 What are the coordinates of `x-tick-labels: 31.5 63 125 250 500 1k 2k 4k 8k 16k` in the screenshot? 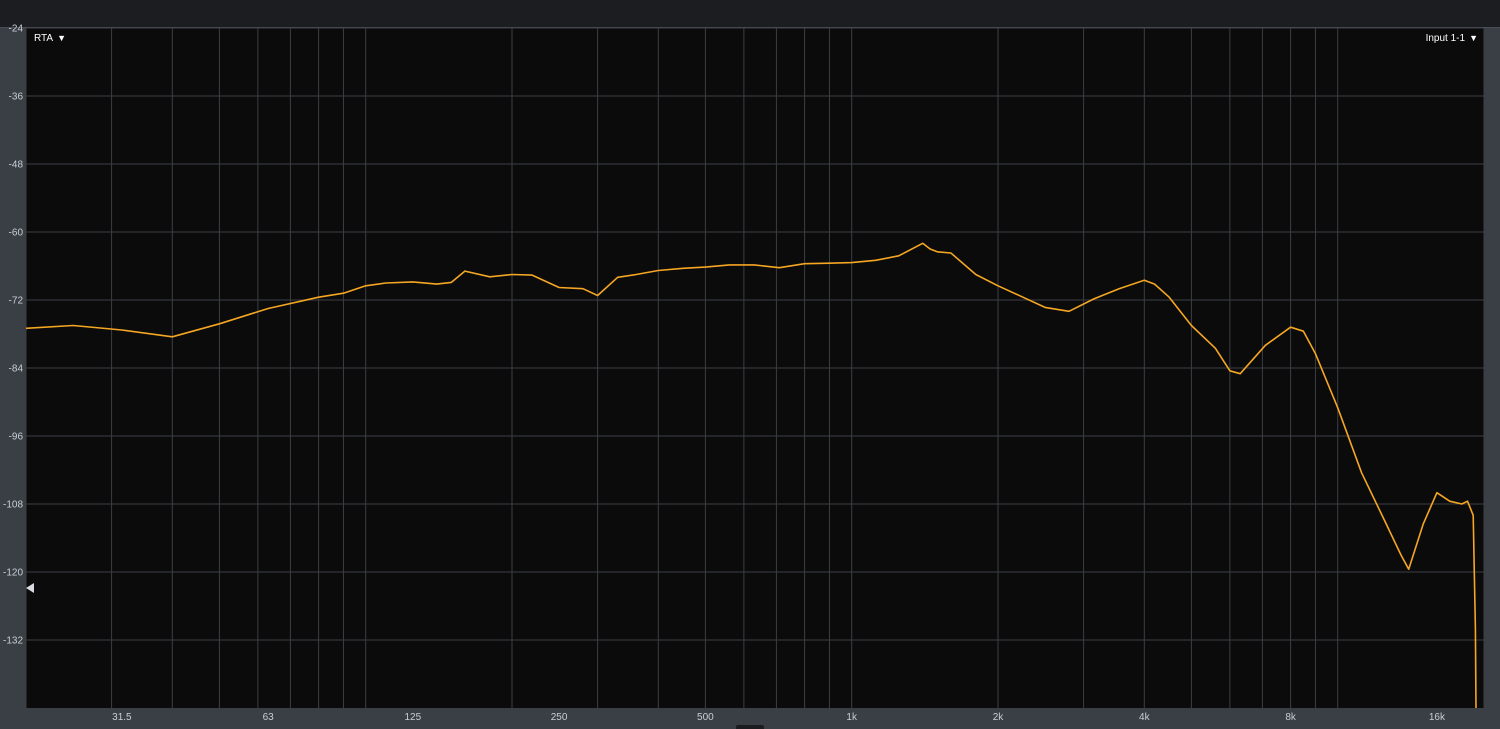 It's located at (779, 717).